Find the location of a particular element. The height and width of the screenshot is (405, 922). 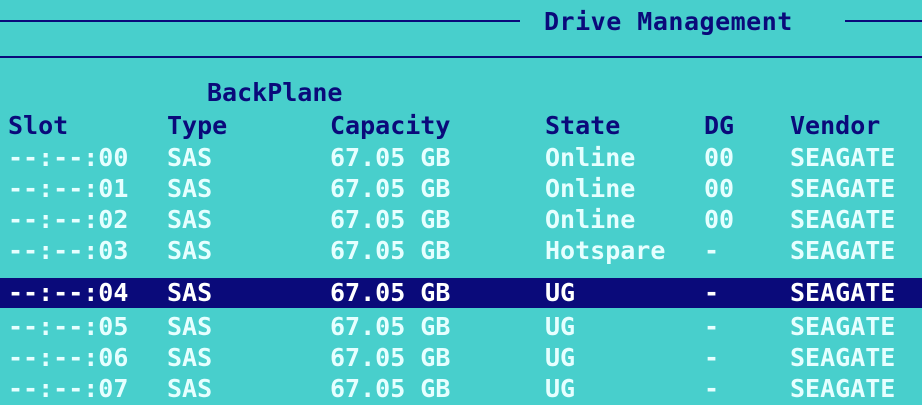

drive-row: --:--:01 SAS 67.05 GB Online 00 SEAGATE is located at coordinates (461, 189).